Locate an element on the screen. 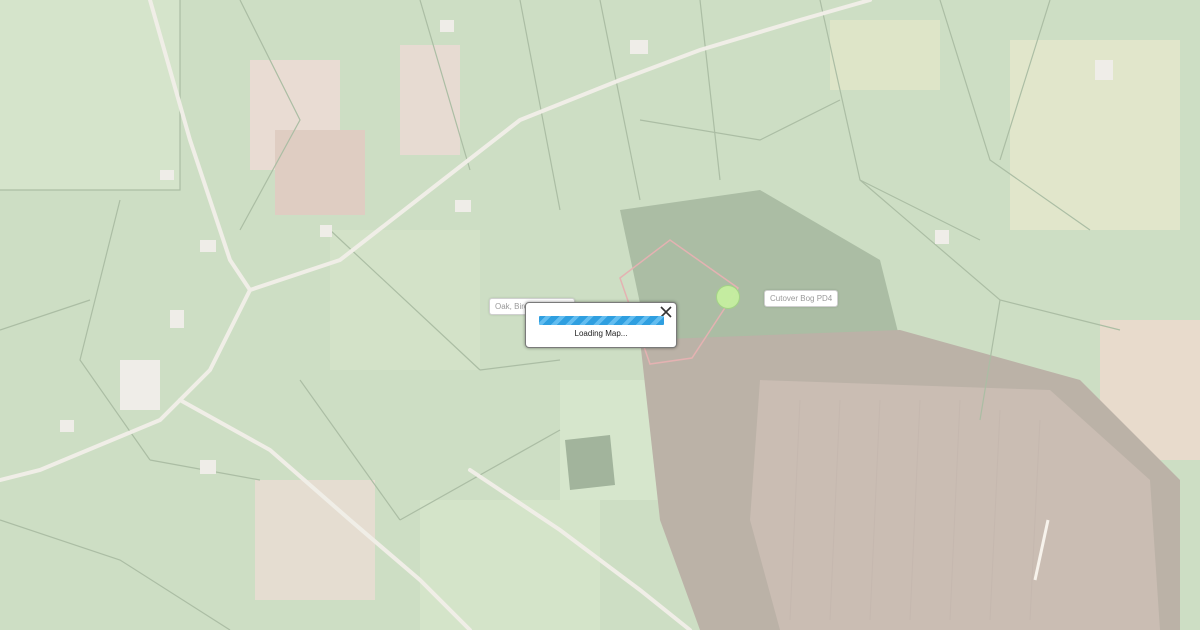 This screenshot has height=630, width=1200. loading-progress-bar is located at coordinates (601, 320).